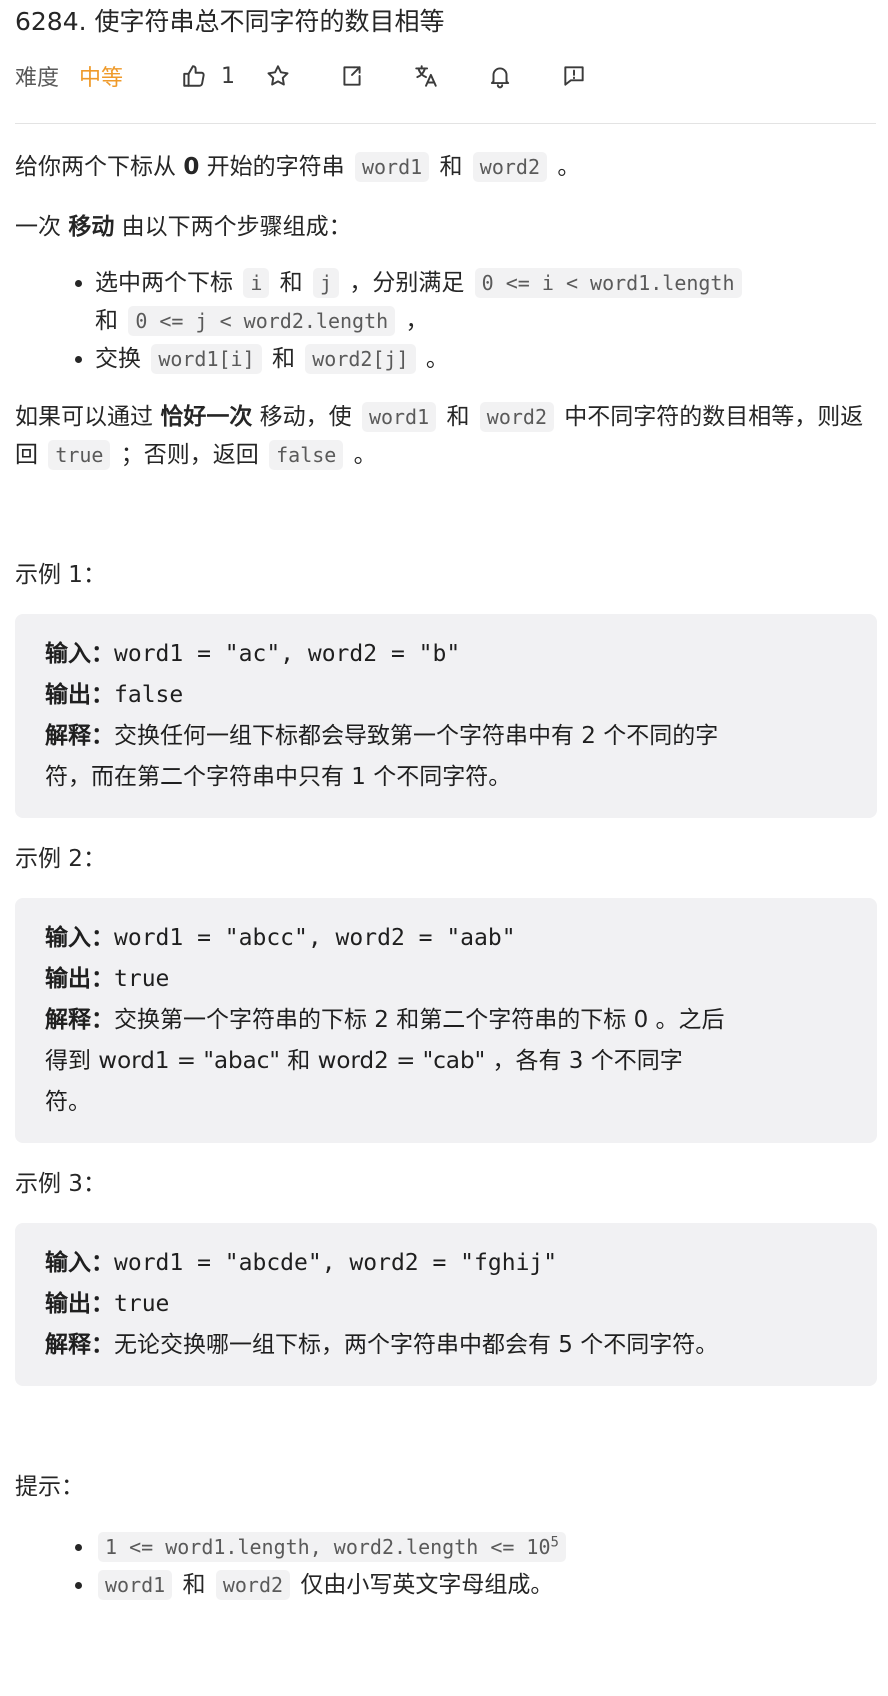 The width and height of the screenshot is (888, 1696). What do you see at coordinates (326, 283) in the screenshot?
I see `inline-code: j` at bounding box center [326, 283].